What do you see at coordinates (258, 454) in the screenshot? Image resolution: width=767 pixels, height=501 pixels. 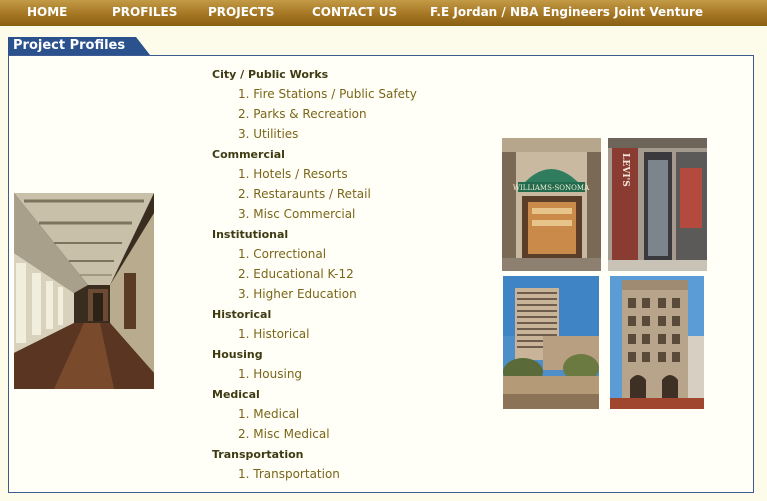 I see `category-transportation: Transportation` at bounding box center [258, 454].